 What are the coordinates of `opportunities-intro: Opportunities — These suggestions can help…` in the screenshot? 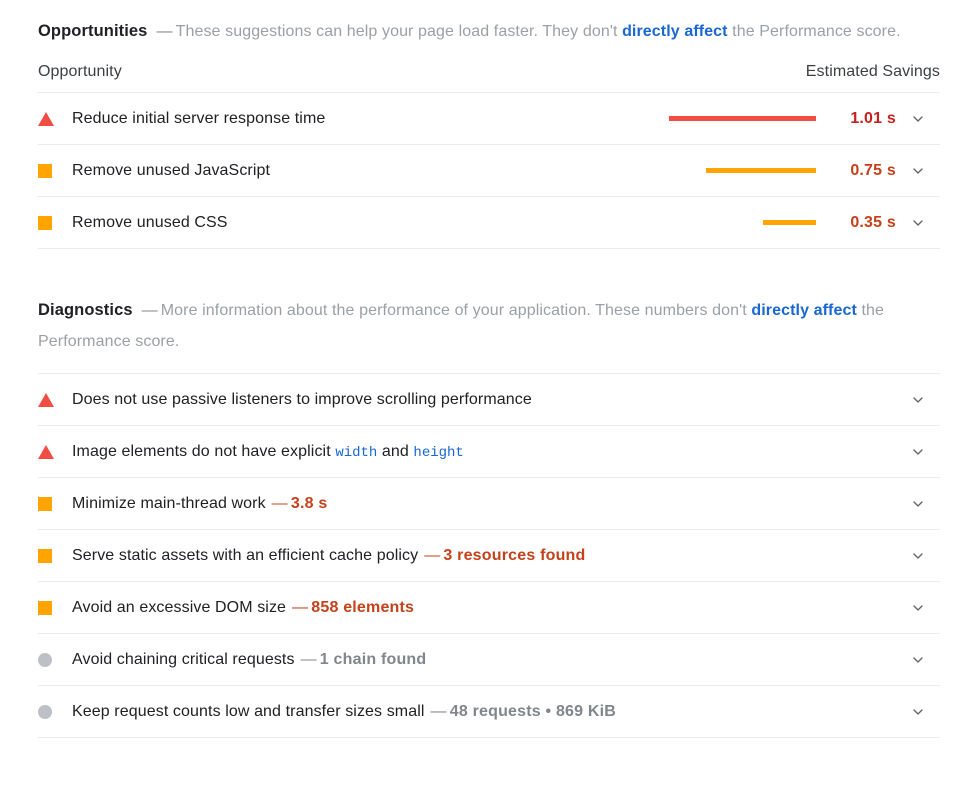 It's located at (489, 31).